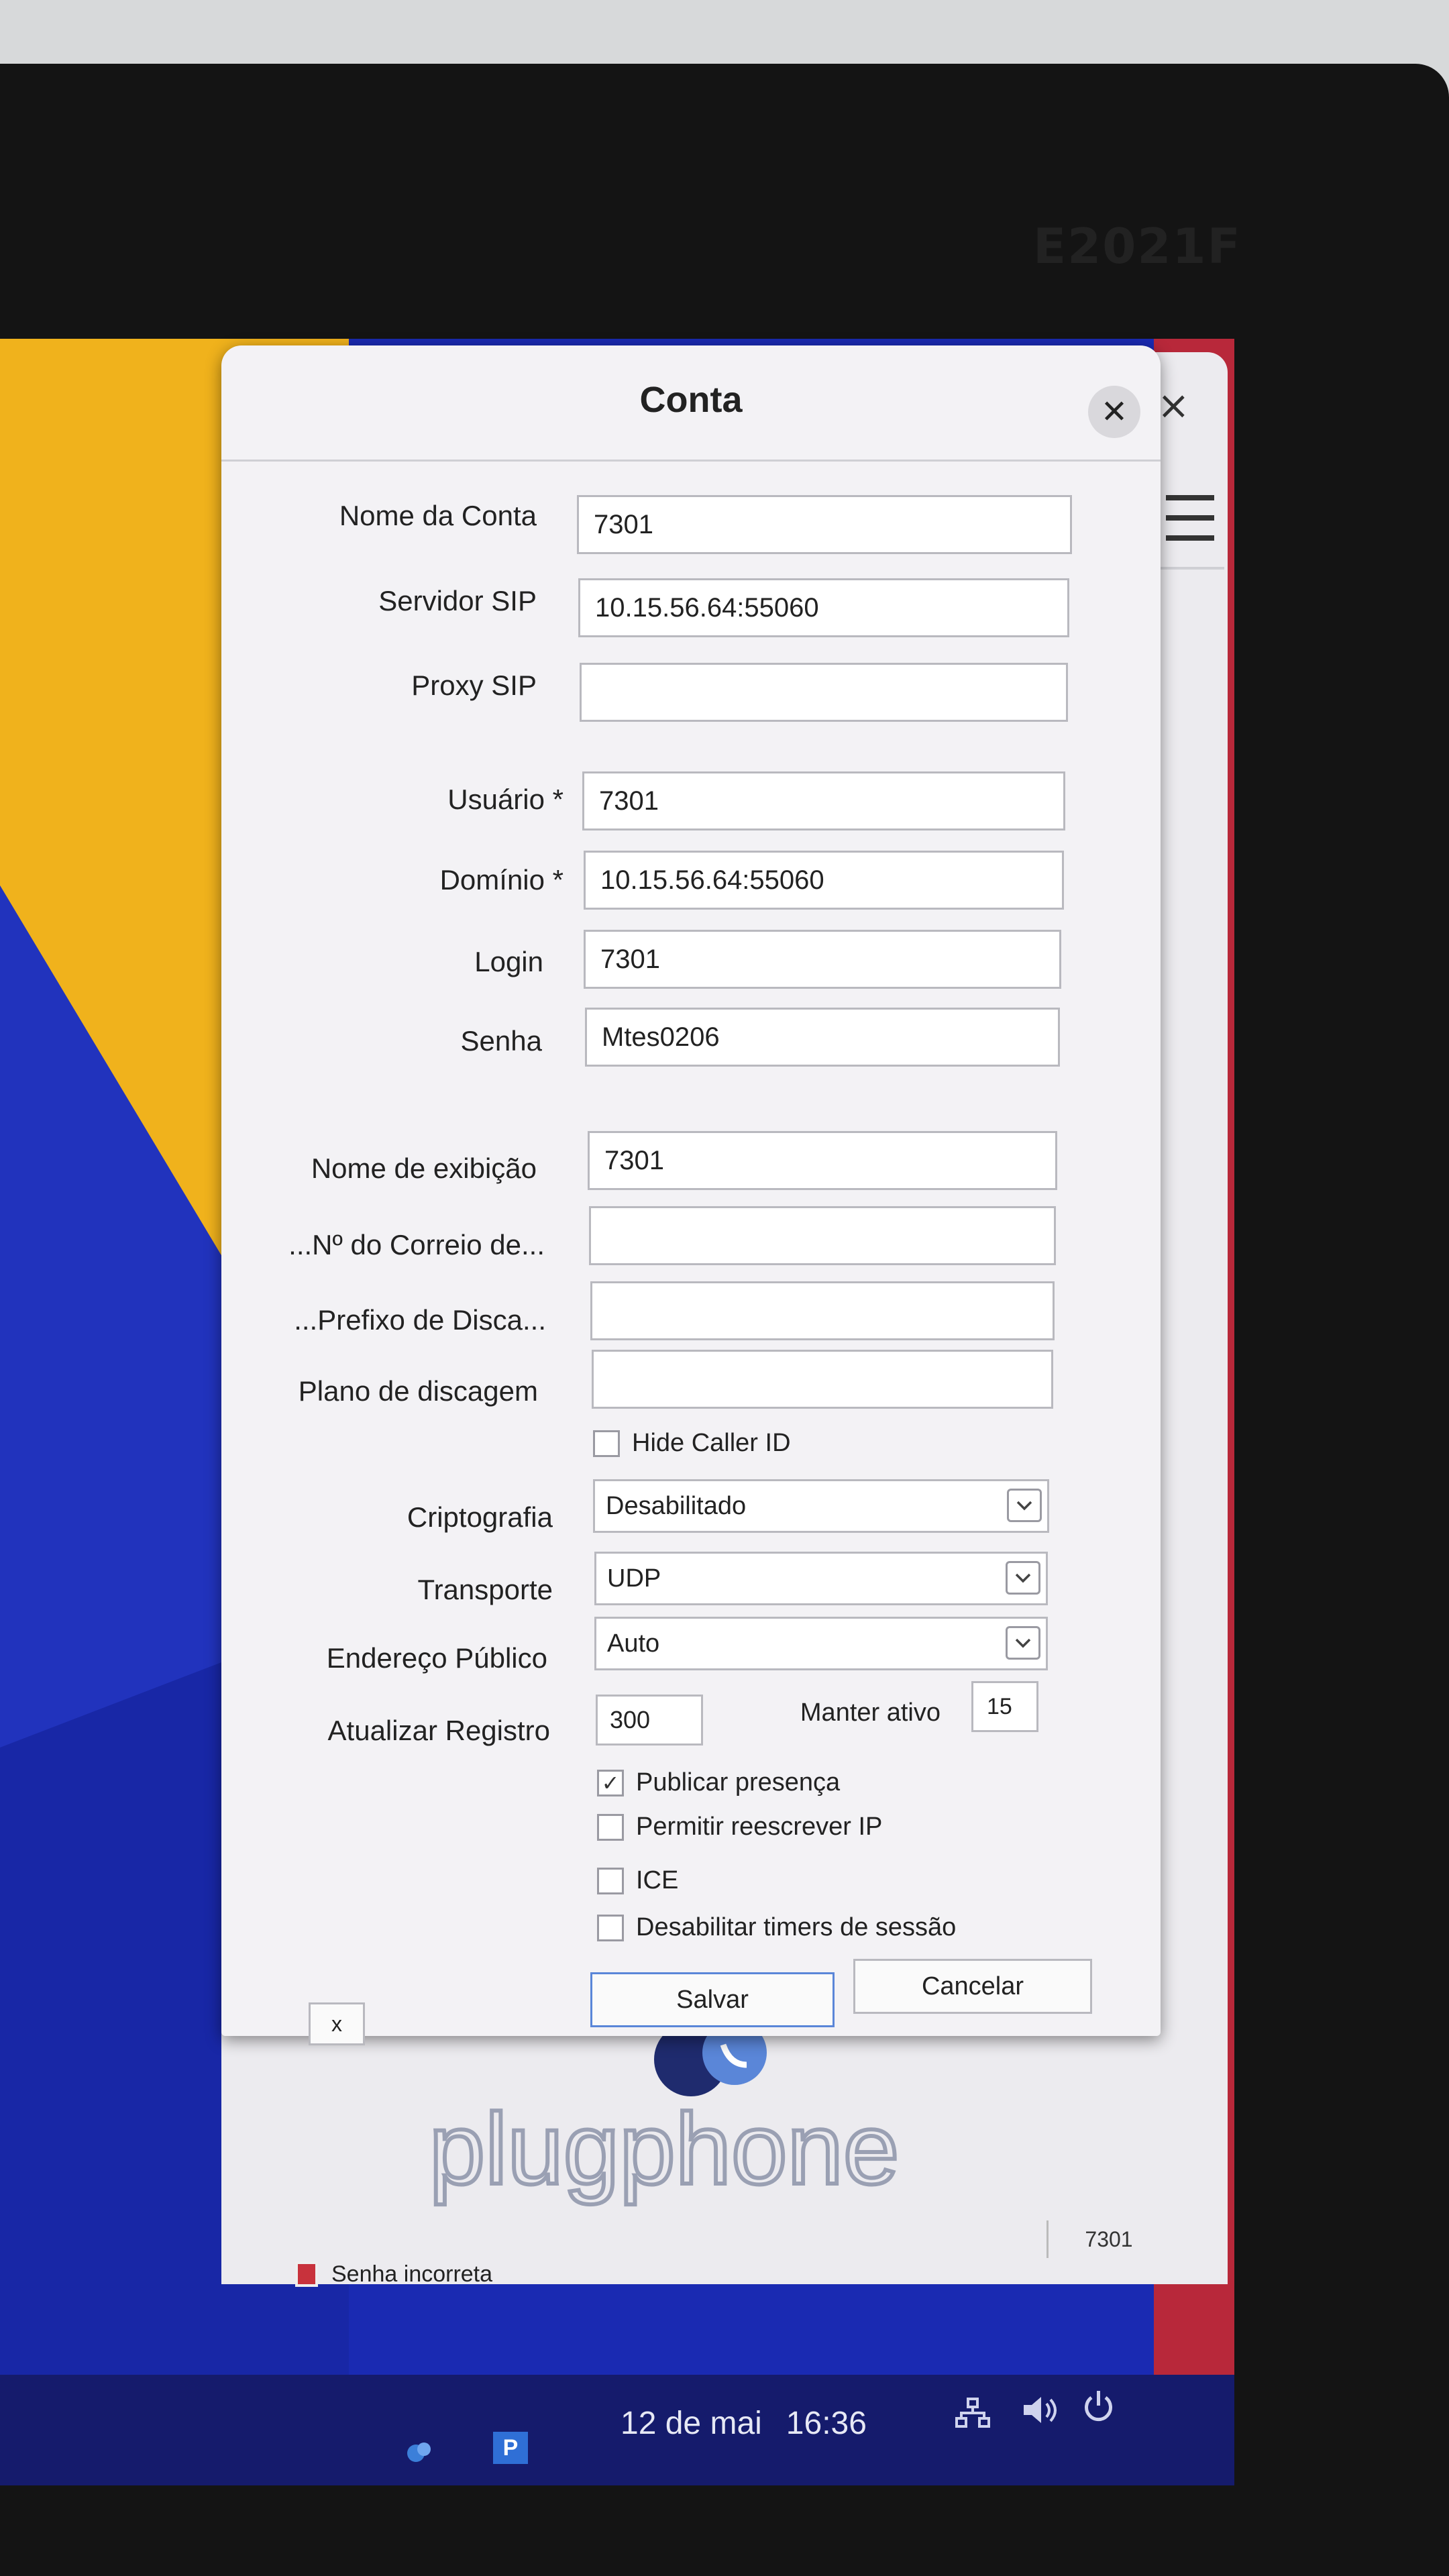 The width and height of the screenshot is (1449, 2576). Describe the element at coordinates (412, 2274) in the screenshot. I see `status-text: Senha incorreta` at that location.